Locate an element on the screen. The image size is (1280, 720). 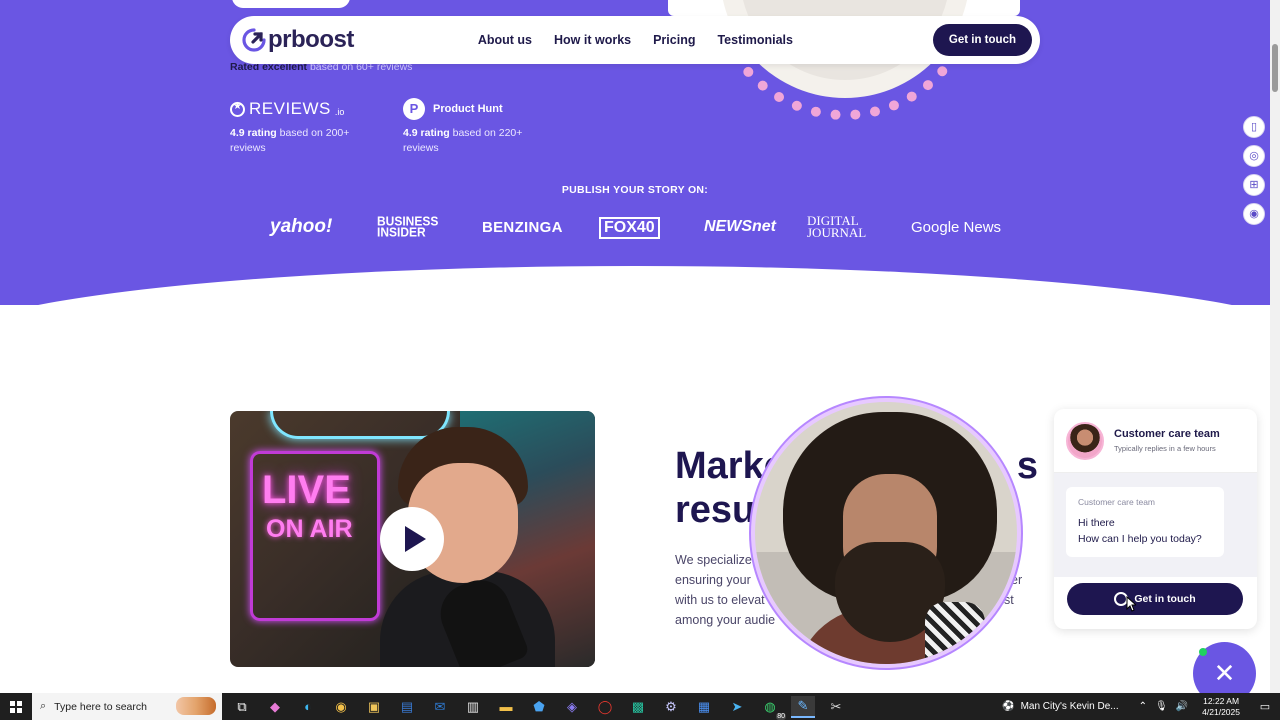
teams-icon: ◈ is located at coordinates (572, 707).